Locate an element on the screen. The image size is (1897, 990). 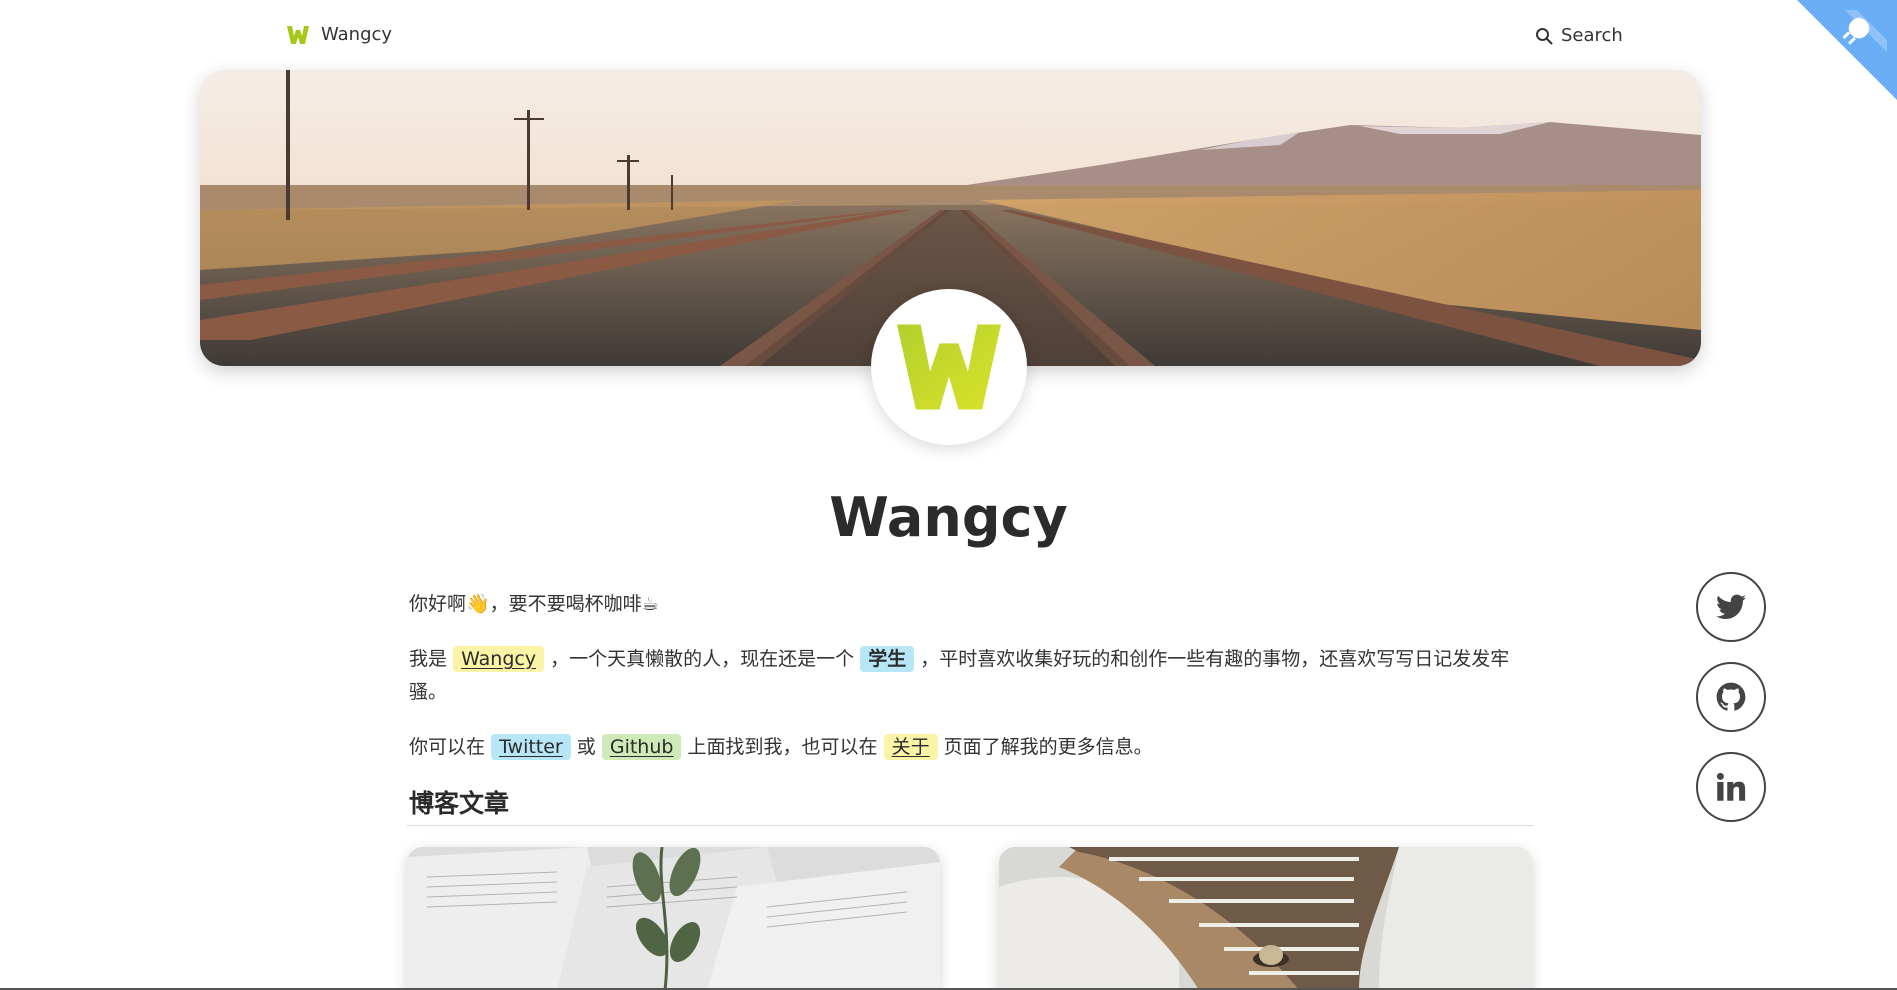
github-social-button is located at coordinates (1731, 697).